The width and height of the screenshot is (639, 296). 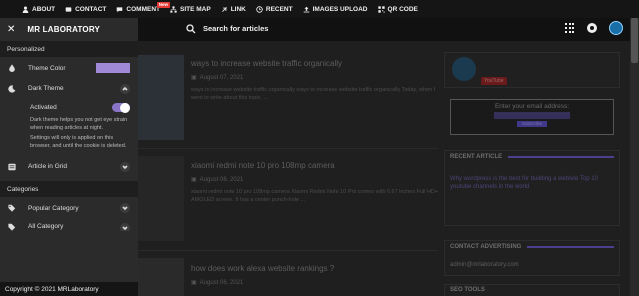 I want to click on header-icons, so click(x=594, y=28).